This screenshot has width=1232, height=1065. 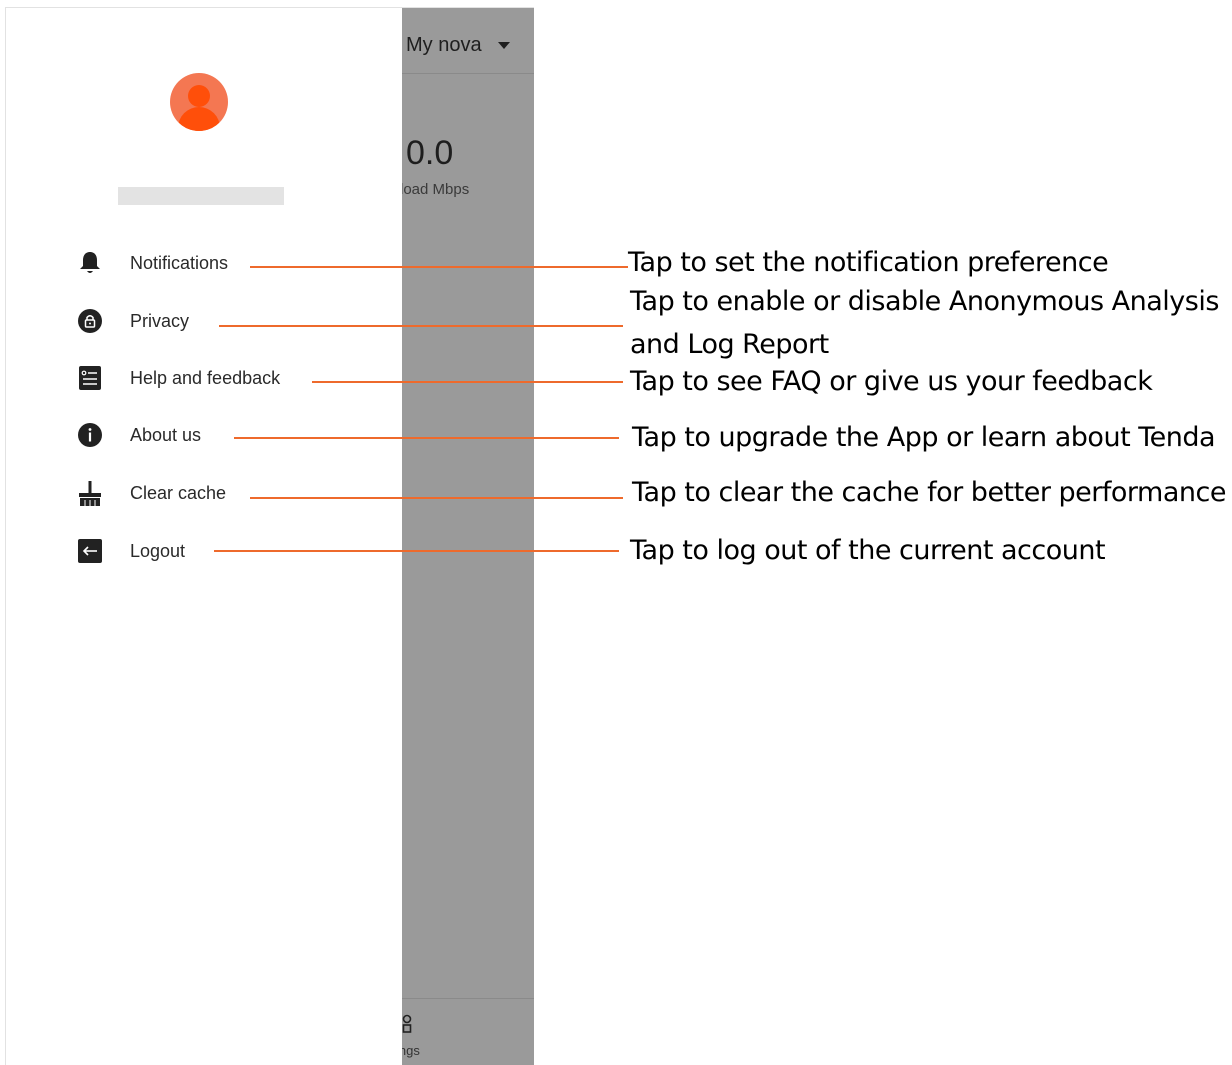 What do you see at coordinates (158, 551) in the screenshot?
I see `menu-label: Logout` at bounding box center [158, 551].